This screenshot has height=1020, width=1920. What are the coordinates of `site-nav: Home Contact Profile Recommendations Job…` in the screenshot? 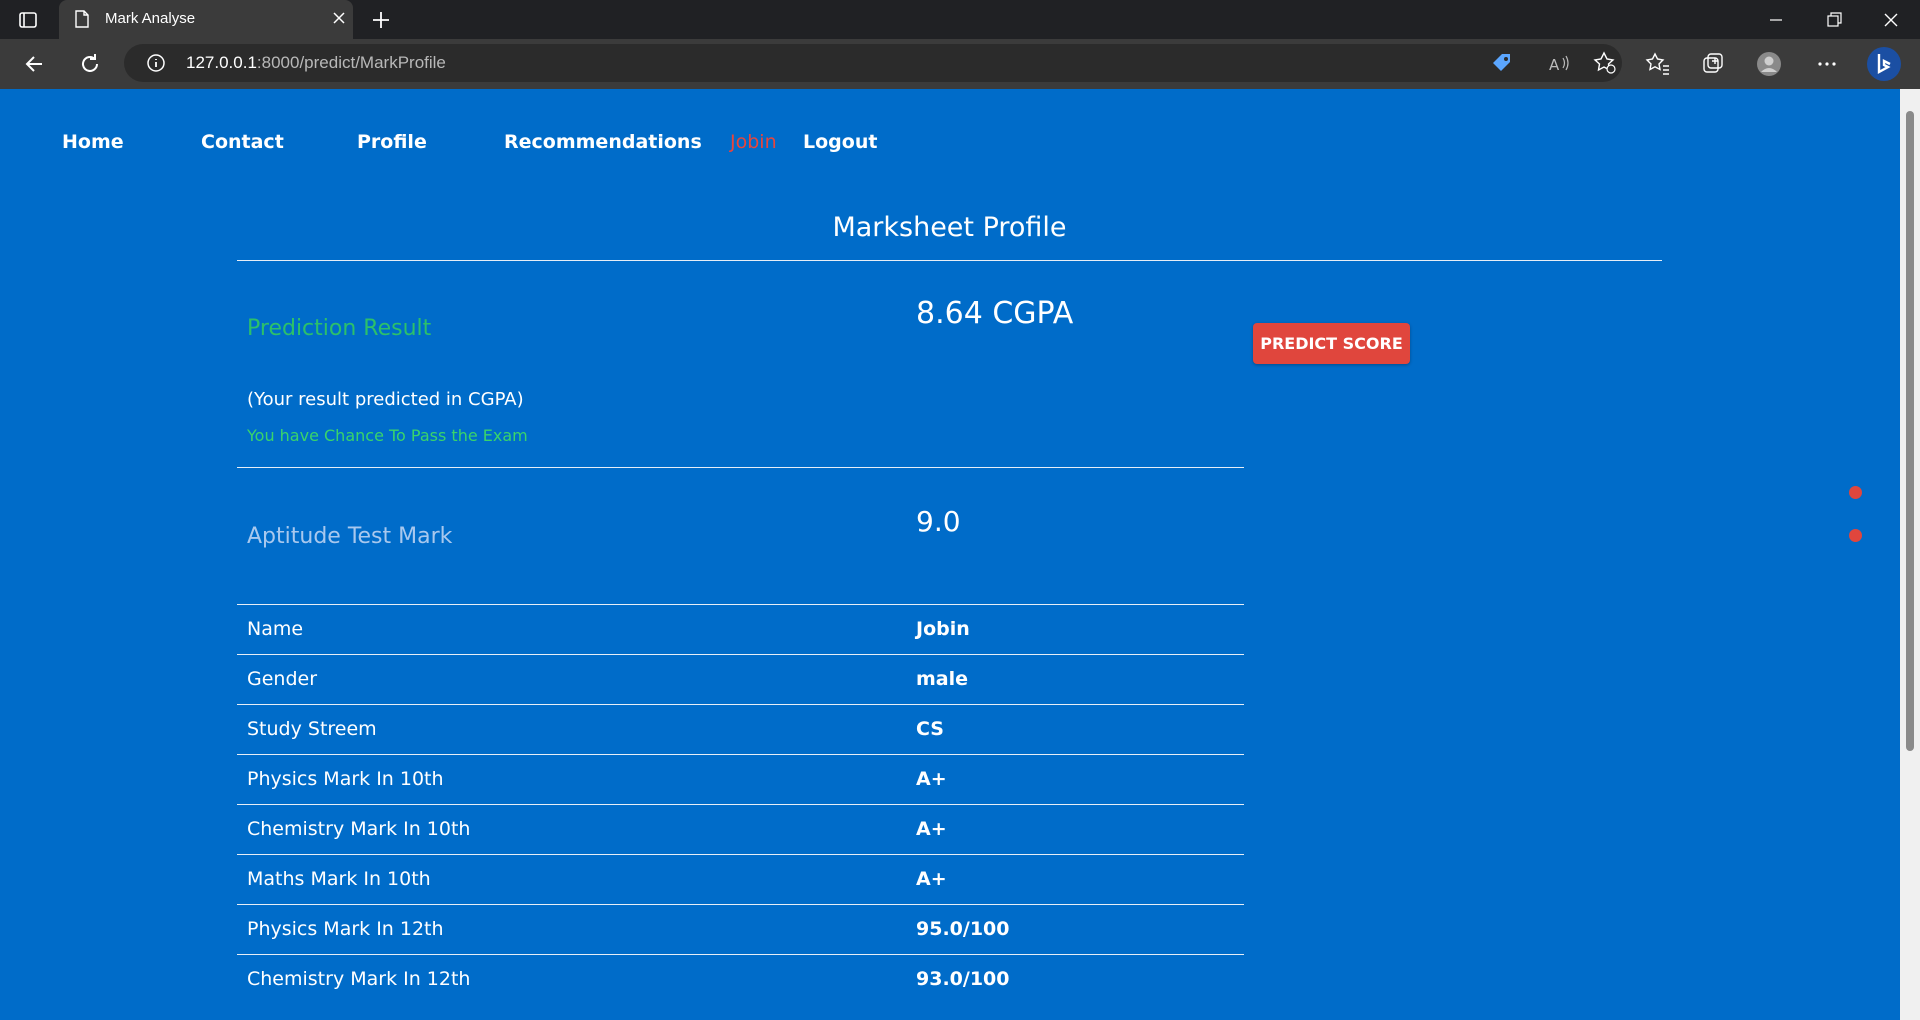 It's located at (600, 140).